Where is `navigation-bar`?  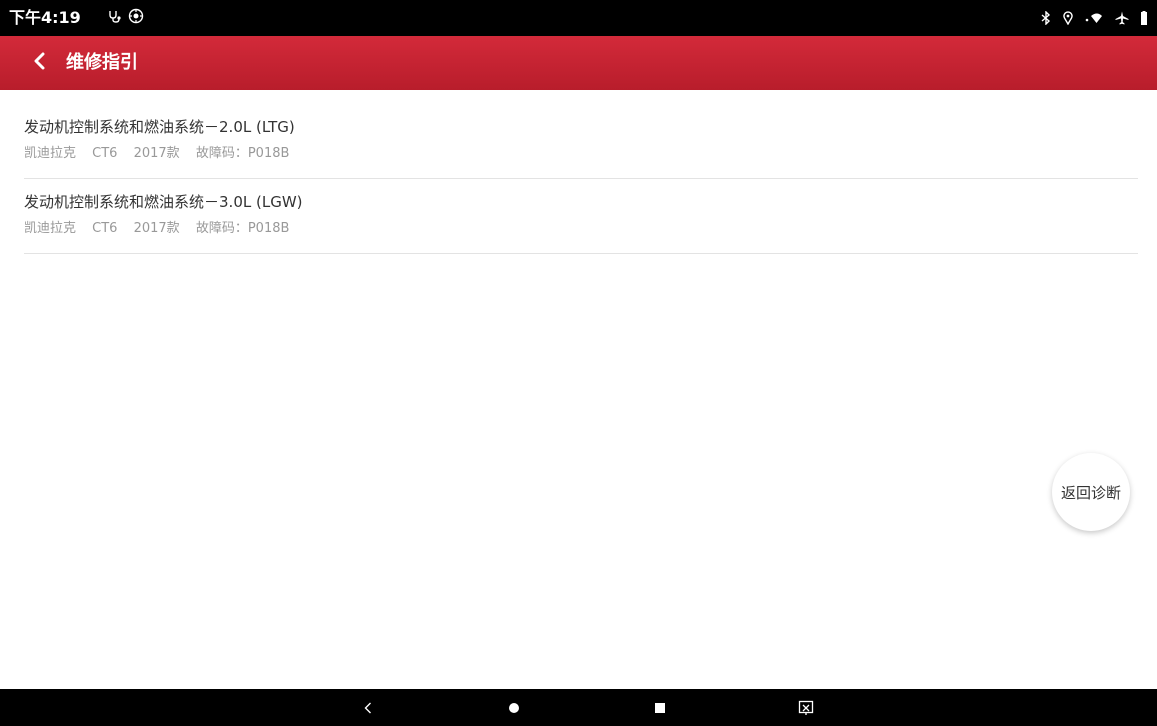
navigation-bar is located at coordinates (578, 707).